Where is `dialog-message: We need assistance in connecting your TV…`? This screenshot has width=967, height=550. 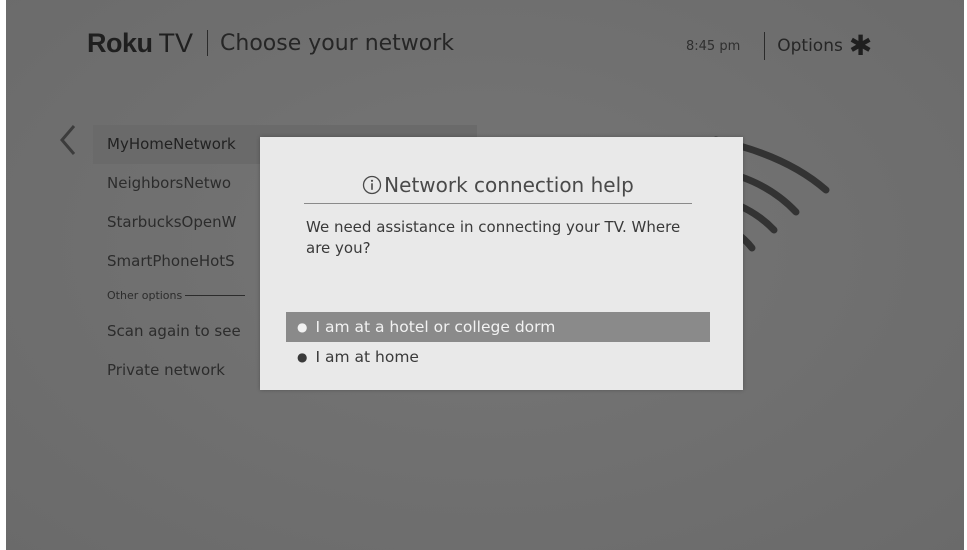 dialog-message: We need assistance in connecting your TV… is located at coordinates (493, 237).